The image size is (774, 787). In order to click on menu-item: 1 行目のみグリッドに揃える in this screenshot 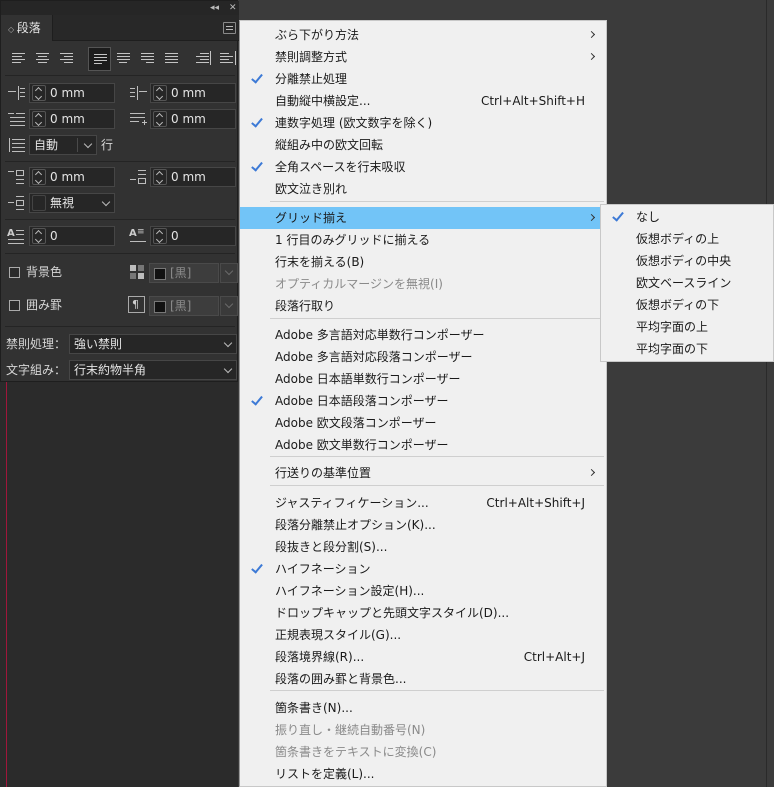, I will do `click(423, 240)`.